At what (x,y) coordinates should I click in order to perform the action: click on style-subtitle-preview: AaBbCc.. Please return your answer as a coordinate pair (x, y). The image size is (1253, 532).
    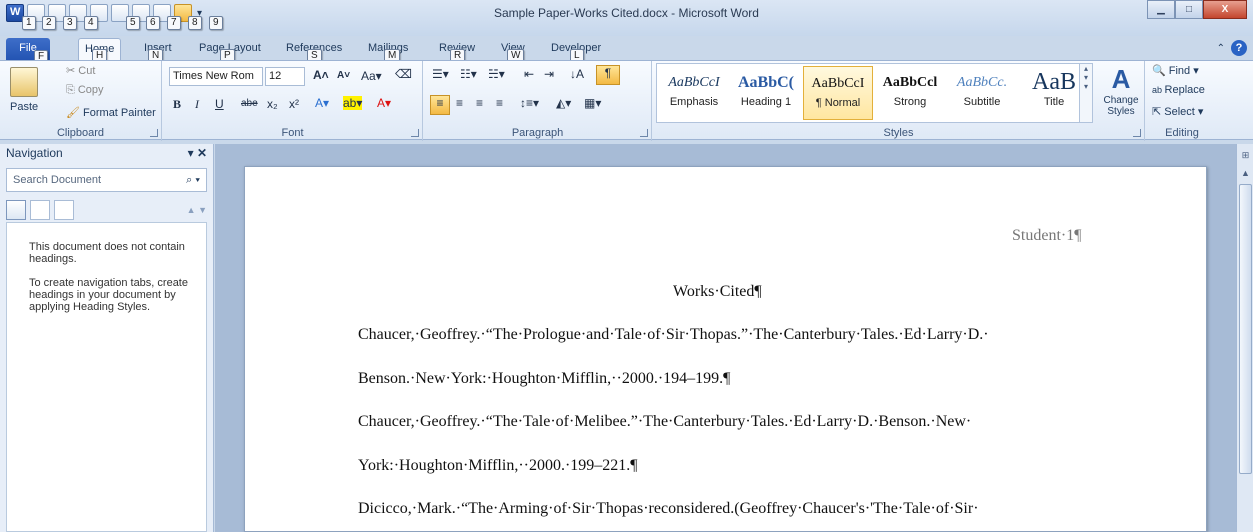
    Looking at the image, I should click on (982, 82).